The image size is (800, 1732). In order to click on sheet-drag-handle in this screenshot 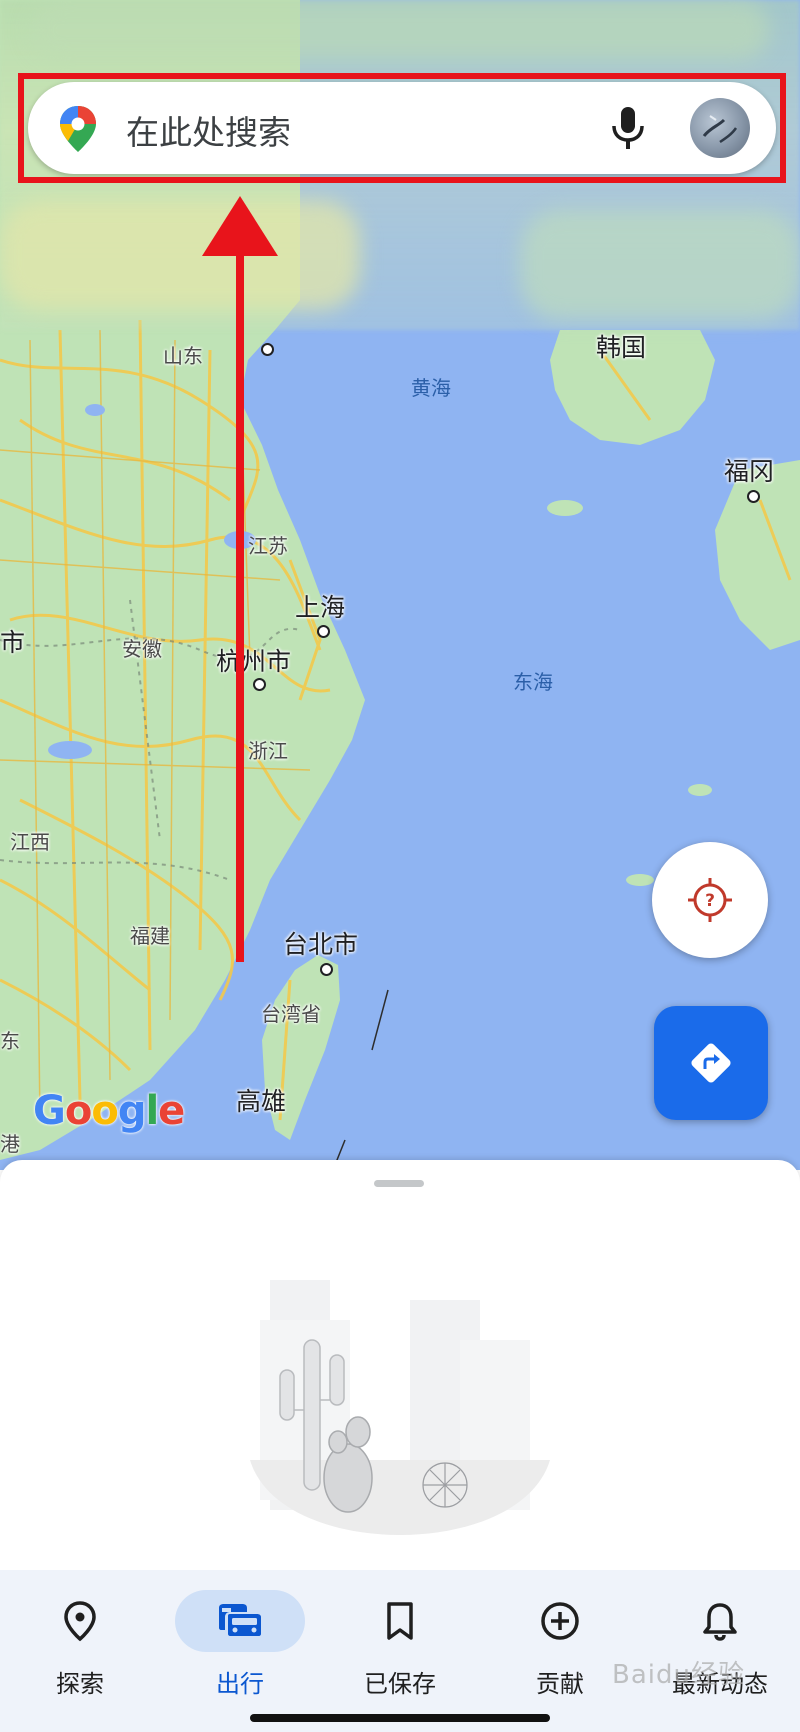, I will do `click(399, 1183)`.